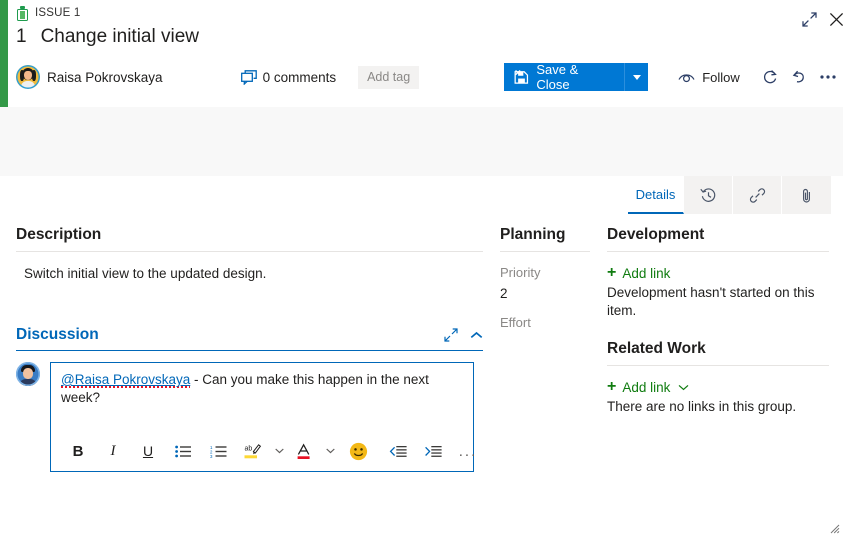 The height and width of the screenshot is (537, 843). I want to click on tab-attachments, so click(806, 195).